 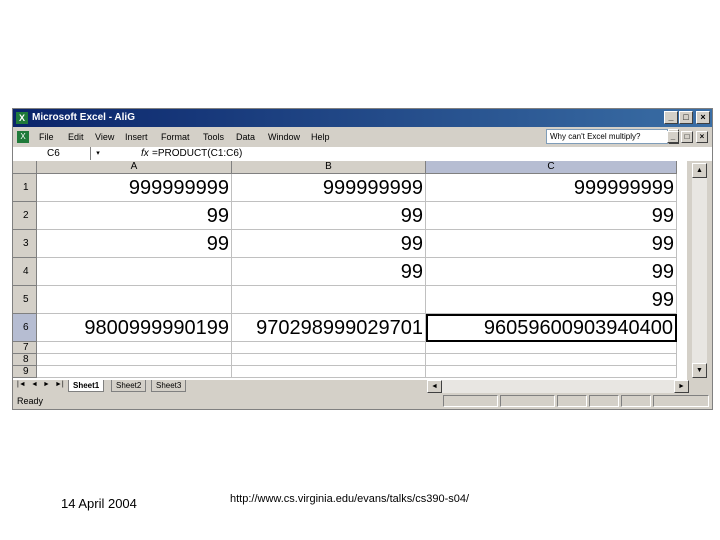 I want to click on scroll-left-button: ◄, so click(x=434, y=386).